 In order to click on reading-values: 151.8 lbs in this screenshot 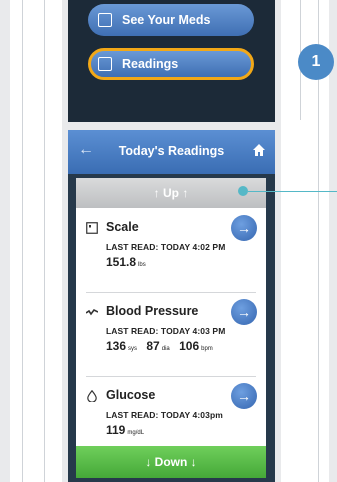, I will do `click(129, 262)`.